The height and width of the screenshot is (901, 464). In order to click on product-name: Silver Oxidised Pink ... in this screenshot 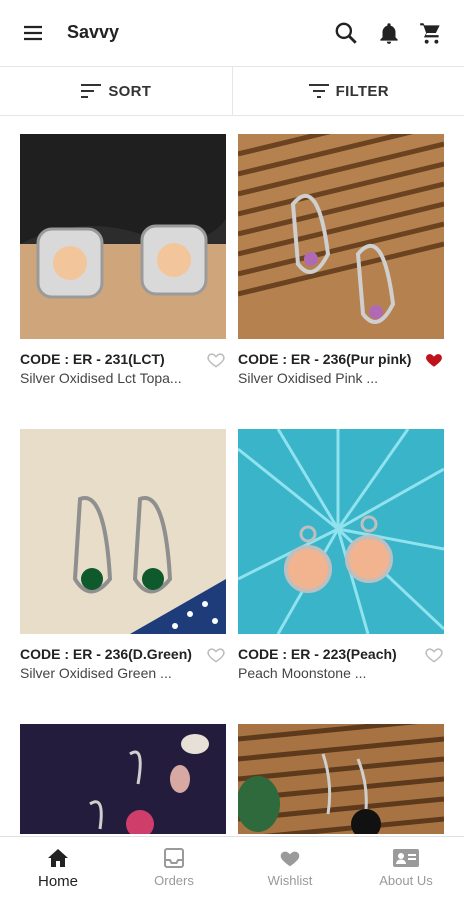, I will do `click(341, 378)`.